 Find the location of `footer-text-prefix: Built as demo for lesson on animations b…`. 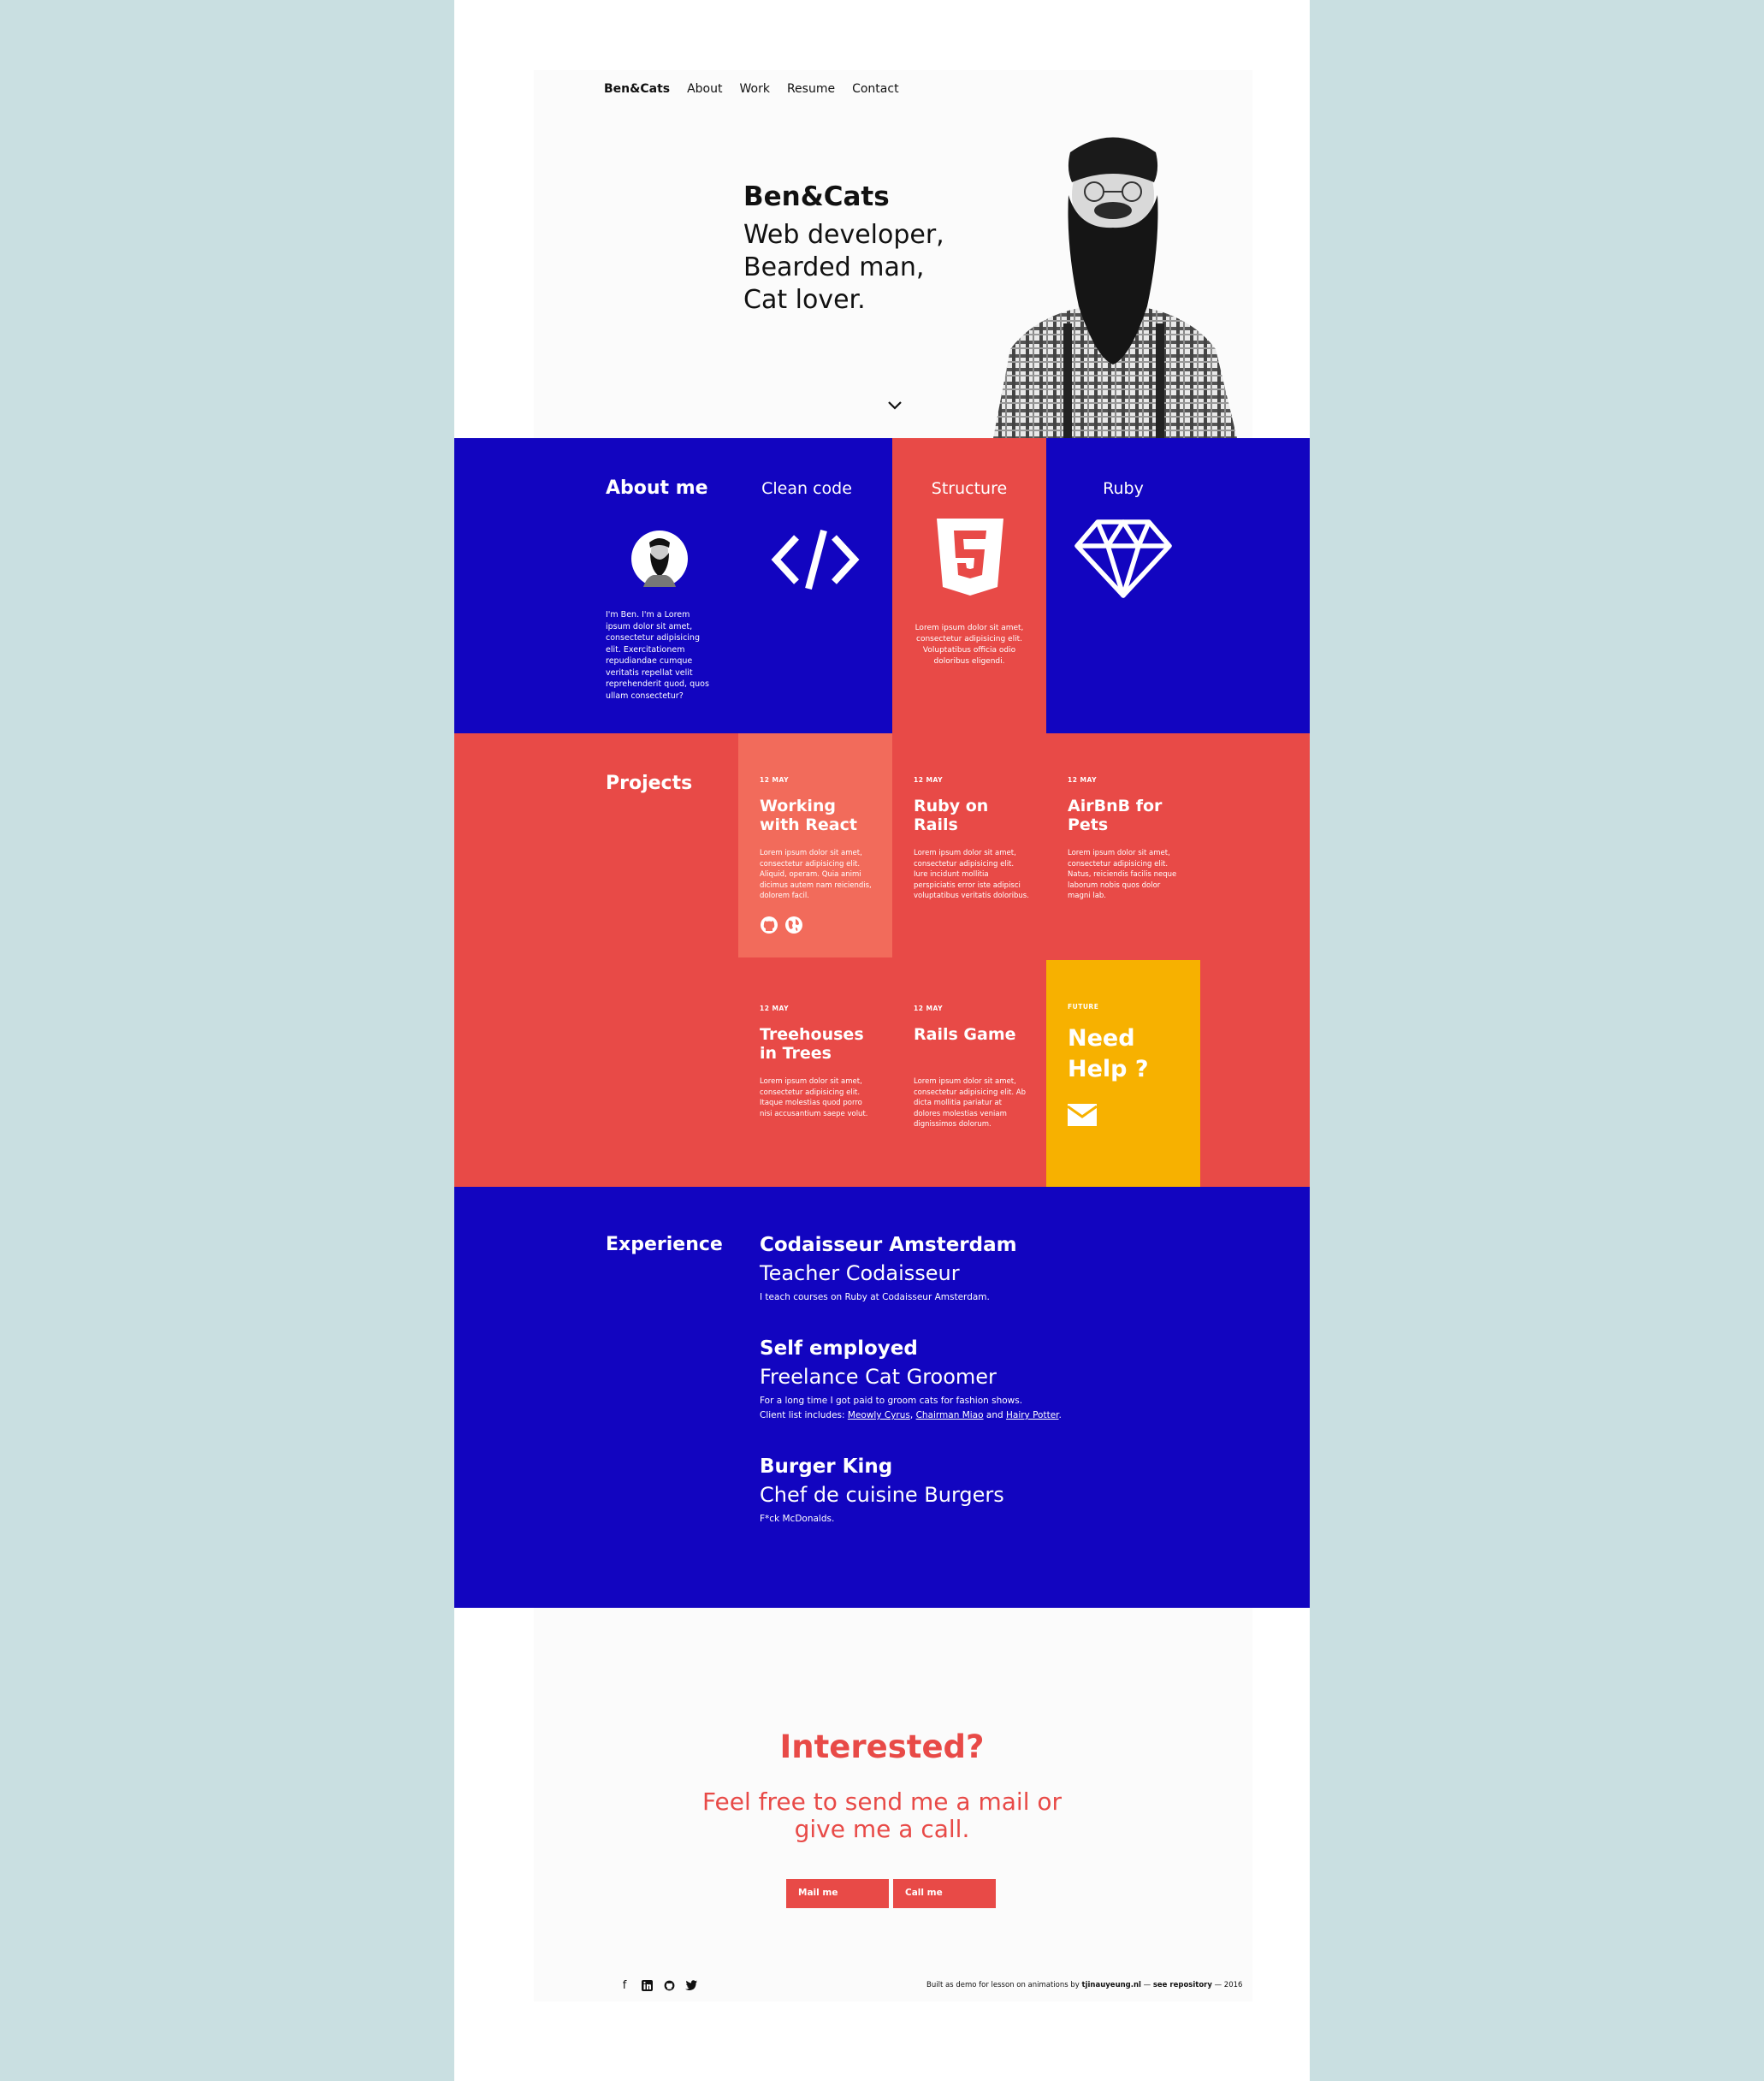

footer-text-prefix: Built as demo for lesson on animations b… is located at coordinates (1004, 1985).